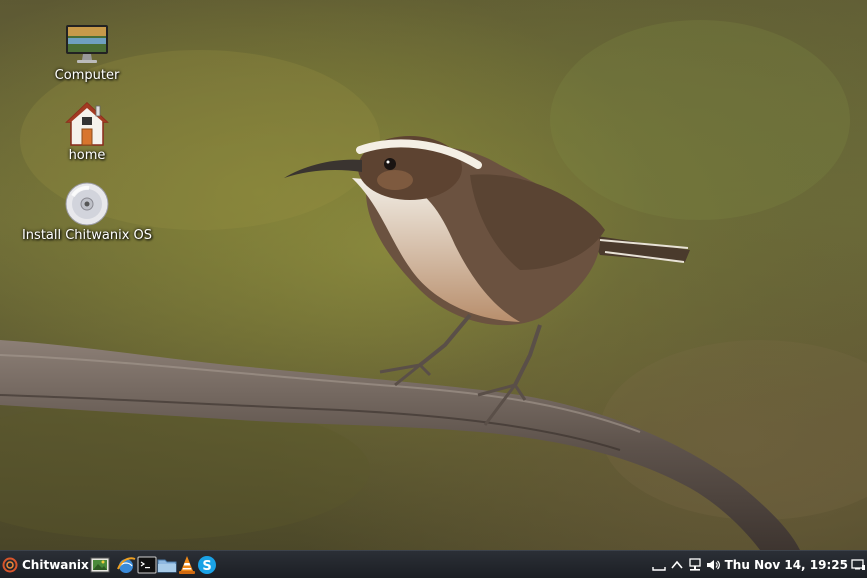  What do you see at coordinates (659, 565) in the screenshot?
I see `keyboard-layout-icon` at bounding box center [659, 565].